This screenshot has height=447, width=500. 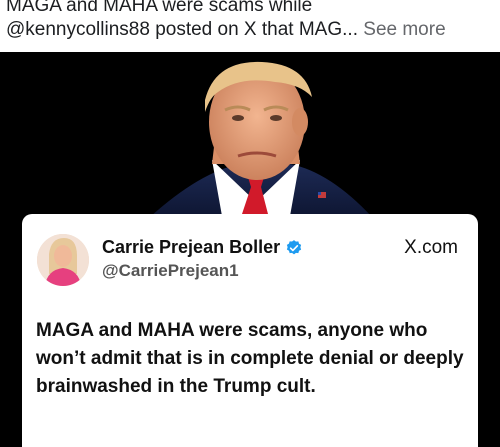 What do you see at coordinates (174, 29) in the screenshot?
I see `caption-text: @kennycollins88 posted on X that MAG` at bounding box center [174, 29].